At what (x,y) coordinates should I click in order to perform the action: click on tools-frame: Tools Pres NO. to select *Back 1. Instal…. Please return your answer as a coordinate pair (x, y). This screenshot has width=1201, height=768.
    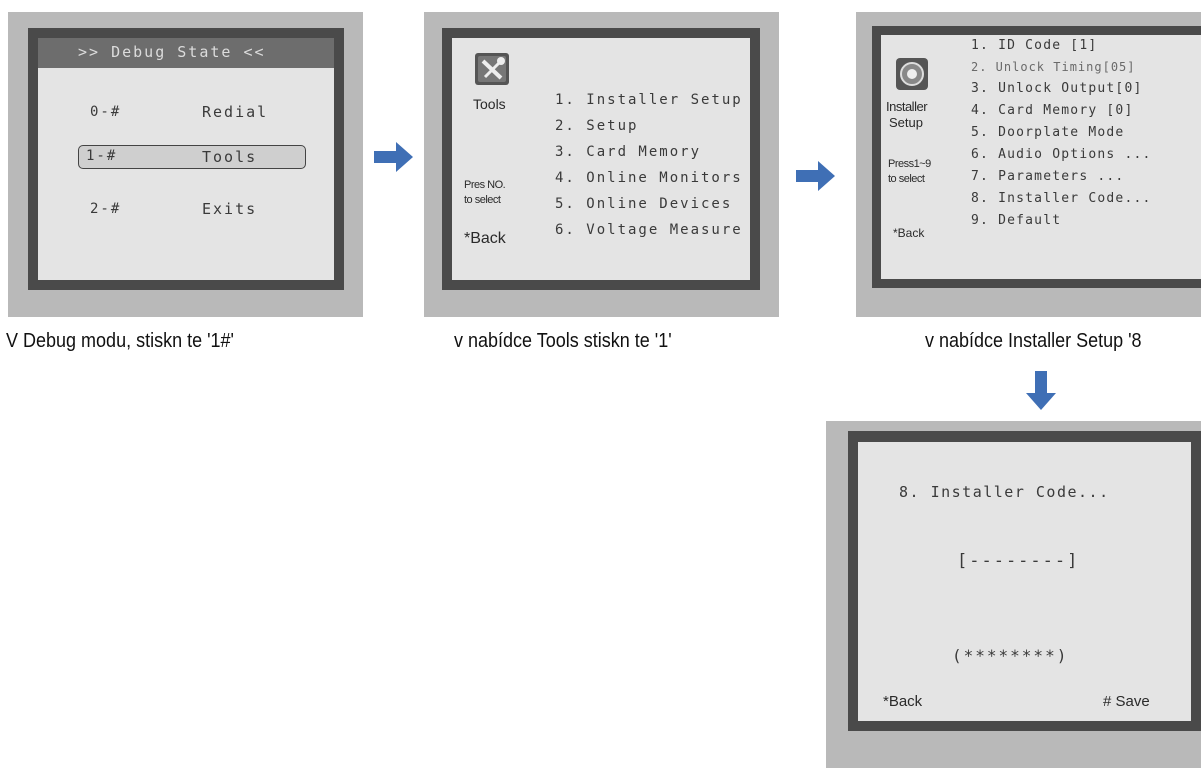
    Looking at the image, I should click on (601, 159).